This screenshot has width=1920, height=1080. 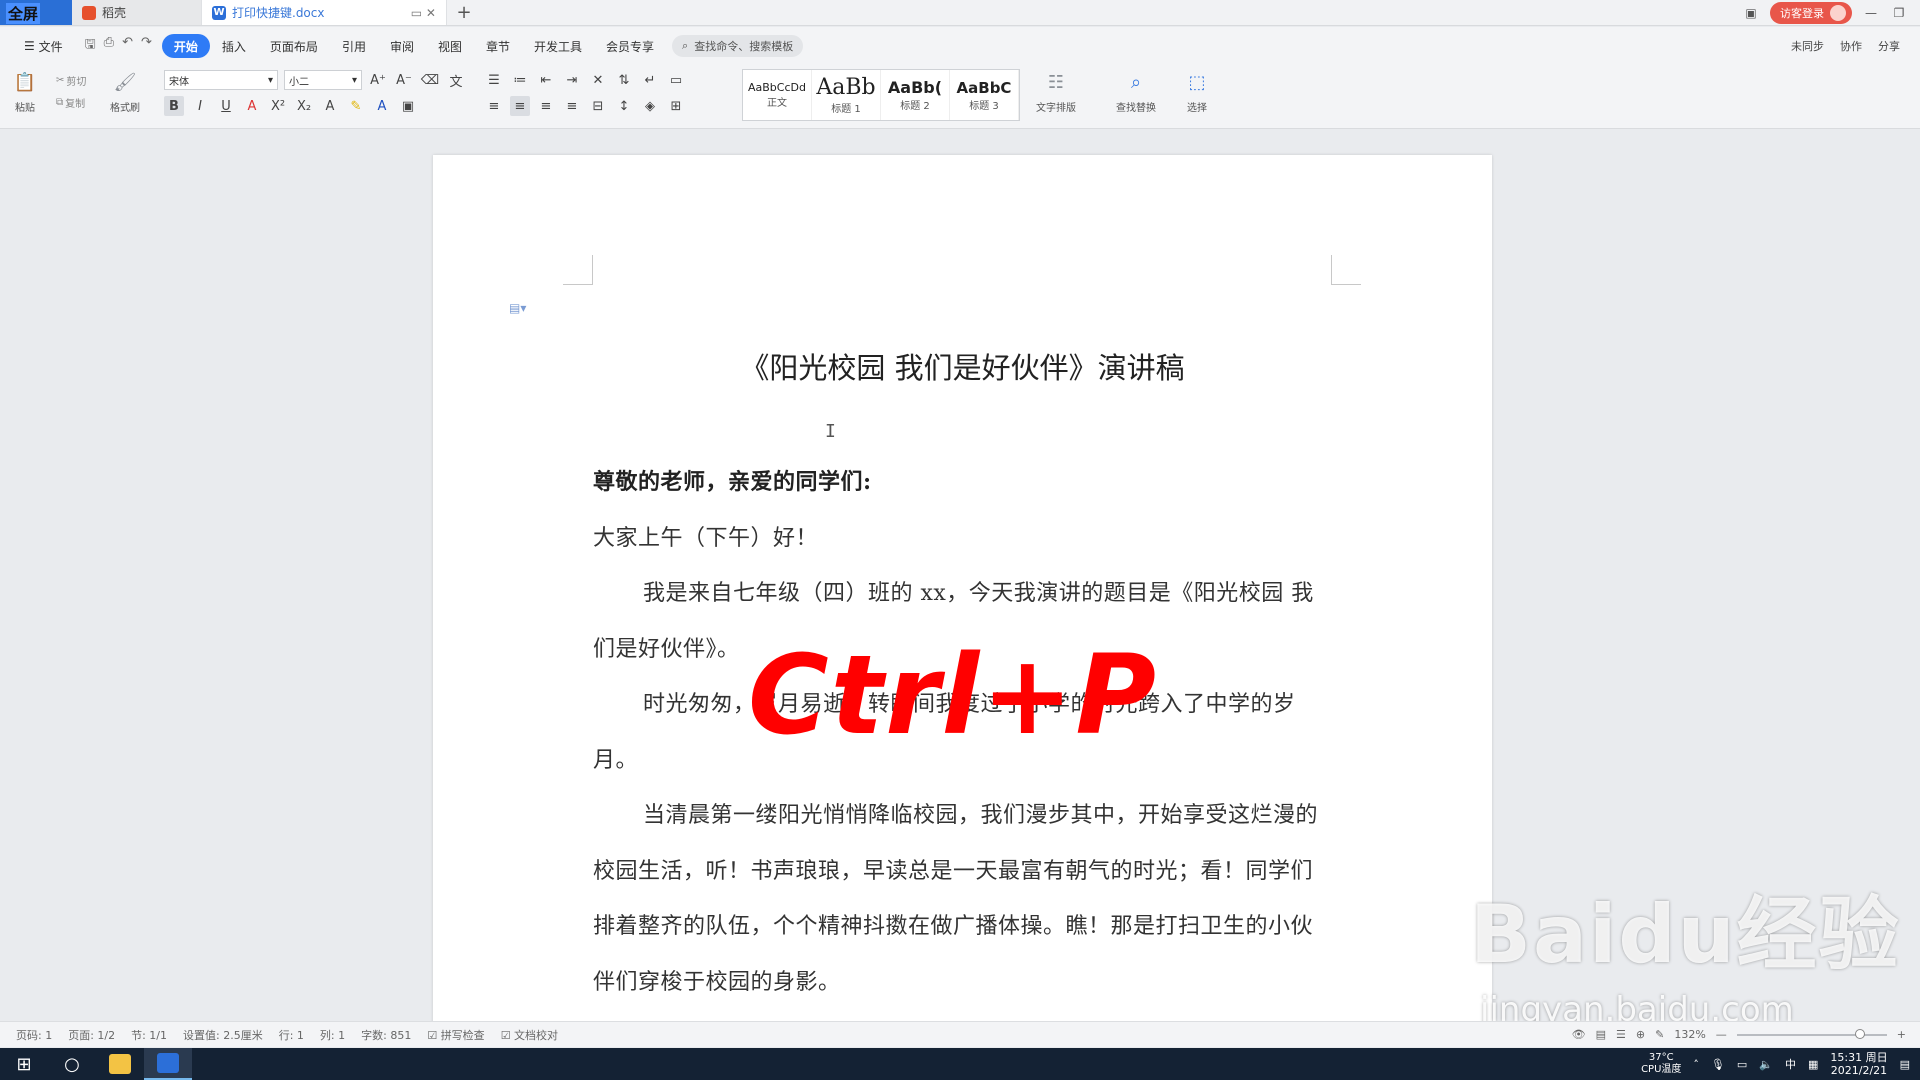 What do you see at coordinates (598, 80) in the screenshot?
I see `chinese-layout-icon: ✕` at bounding box center [598, 80].